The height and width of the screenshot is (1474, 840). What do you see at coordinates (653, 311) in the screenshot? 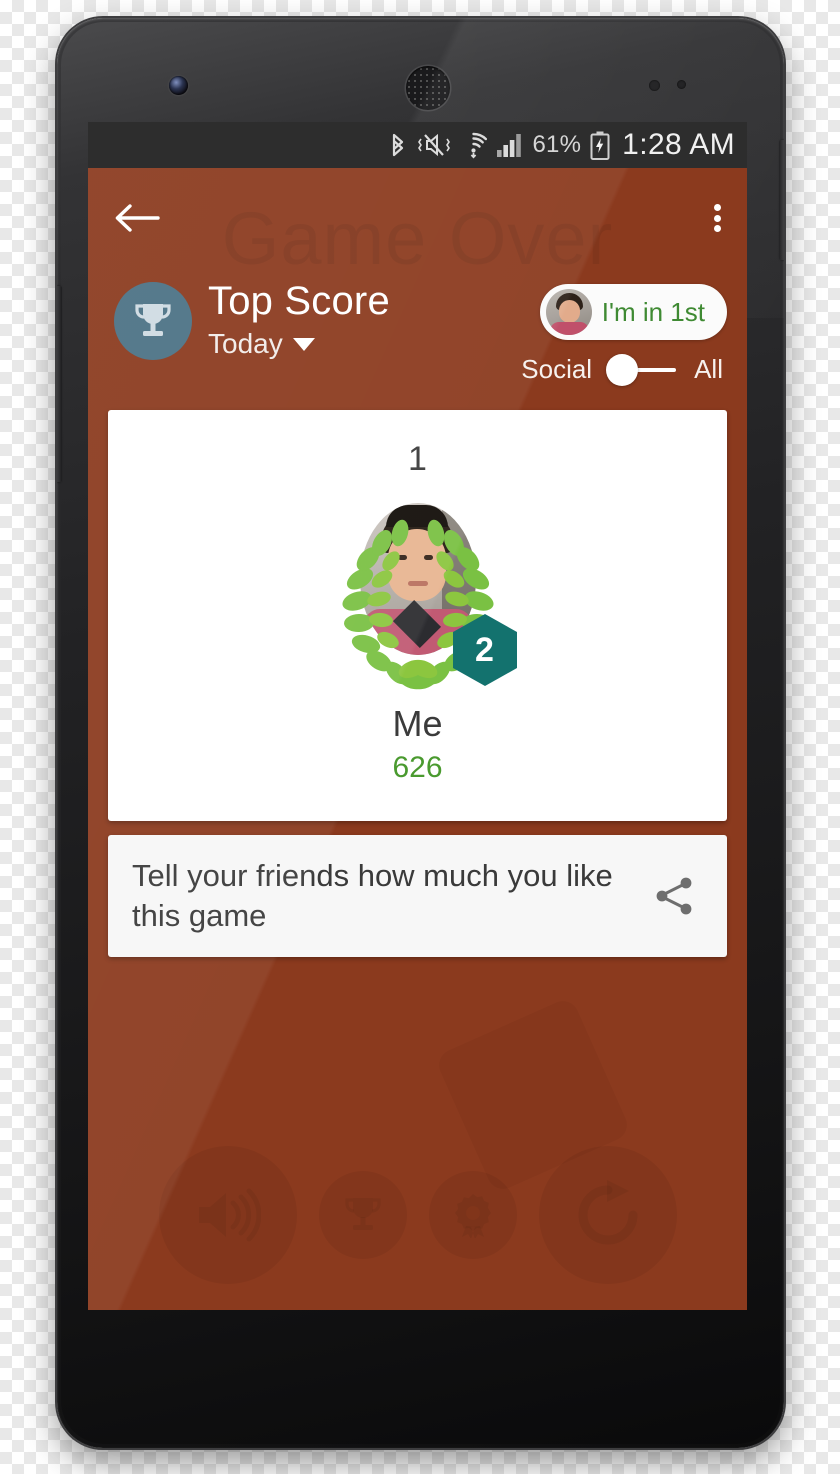
I see `my-rank-label: I'm in 1st` at bounding box center [653, 311].